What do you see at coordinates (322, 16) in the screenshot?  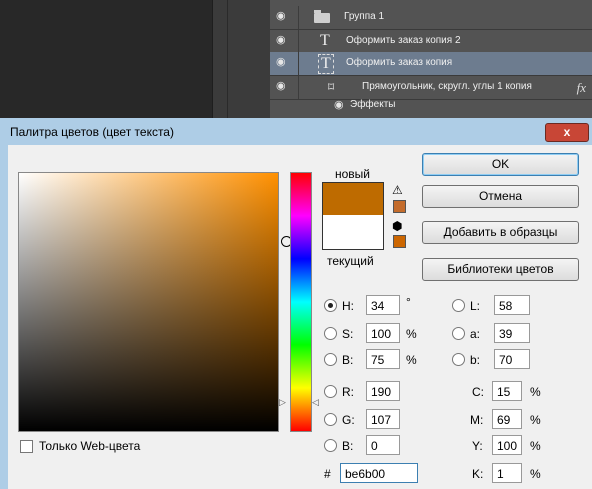 I see `folder-icon` at bounding box center [322, 16].